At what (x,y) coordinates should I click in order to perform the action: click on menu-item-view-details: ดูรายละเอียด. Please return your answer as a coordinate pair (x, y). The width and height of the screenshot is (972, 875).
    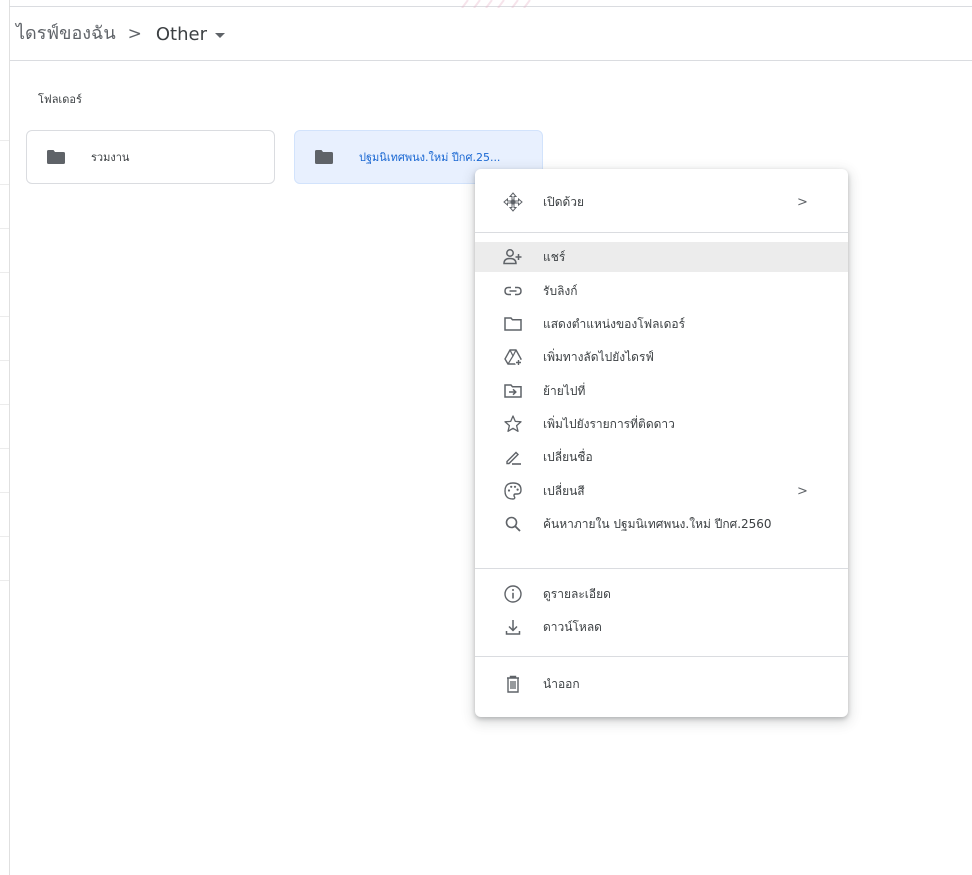
    Looking at the image, I should click on (661, 594).